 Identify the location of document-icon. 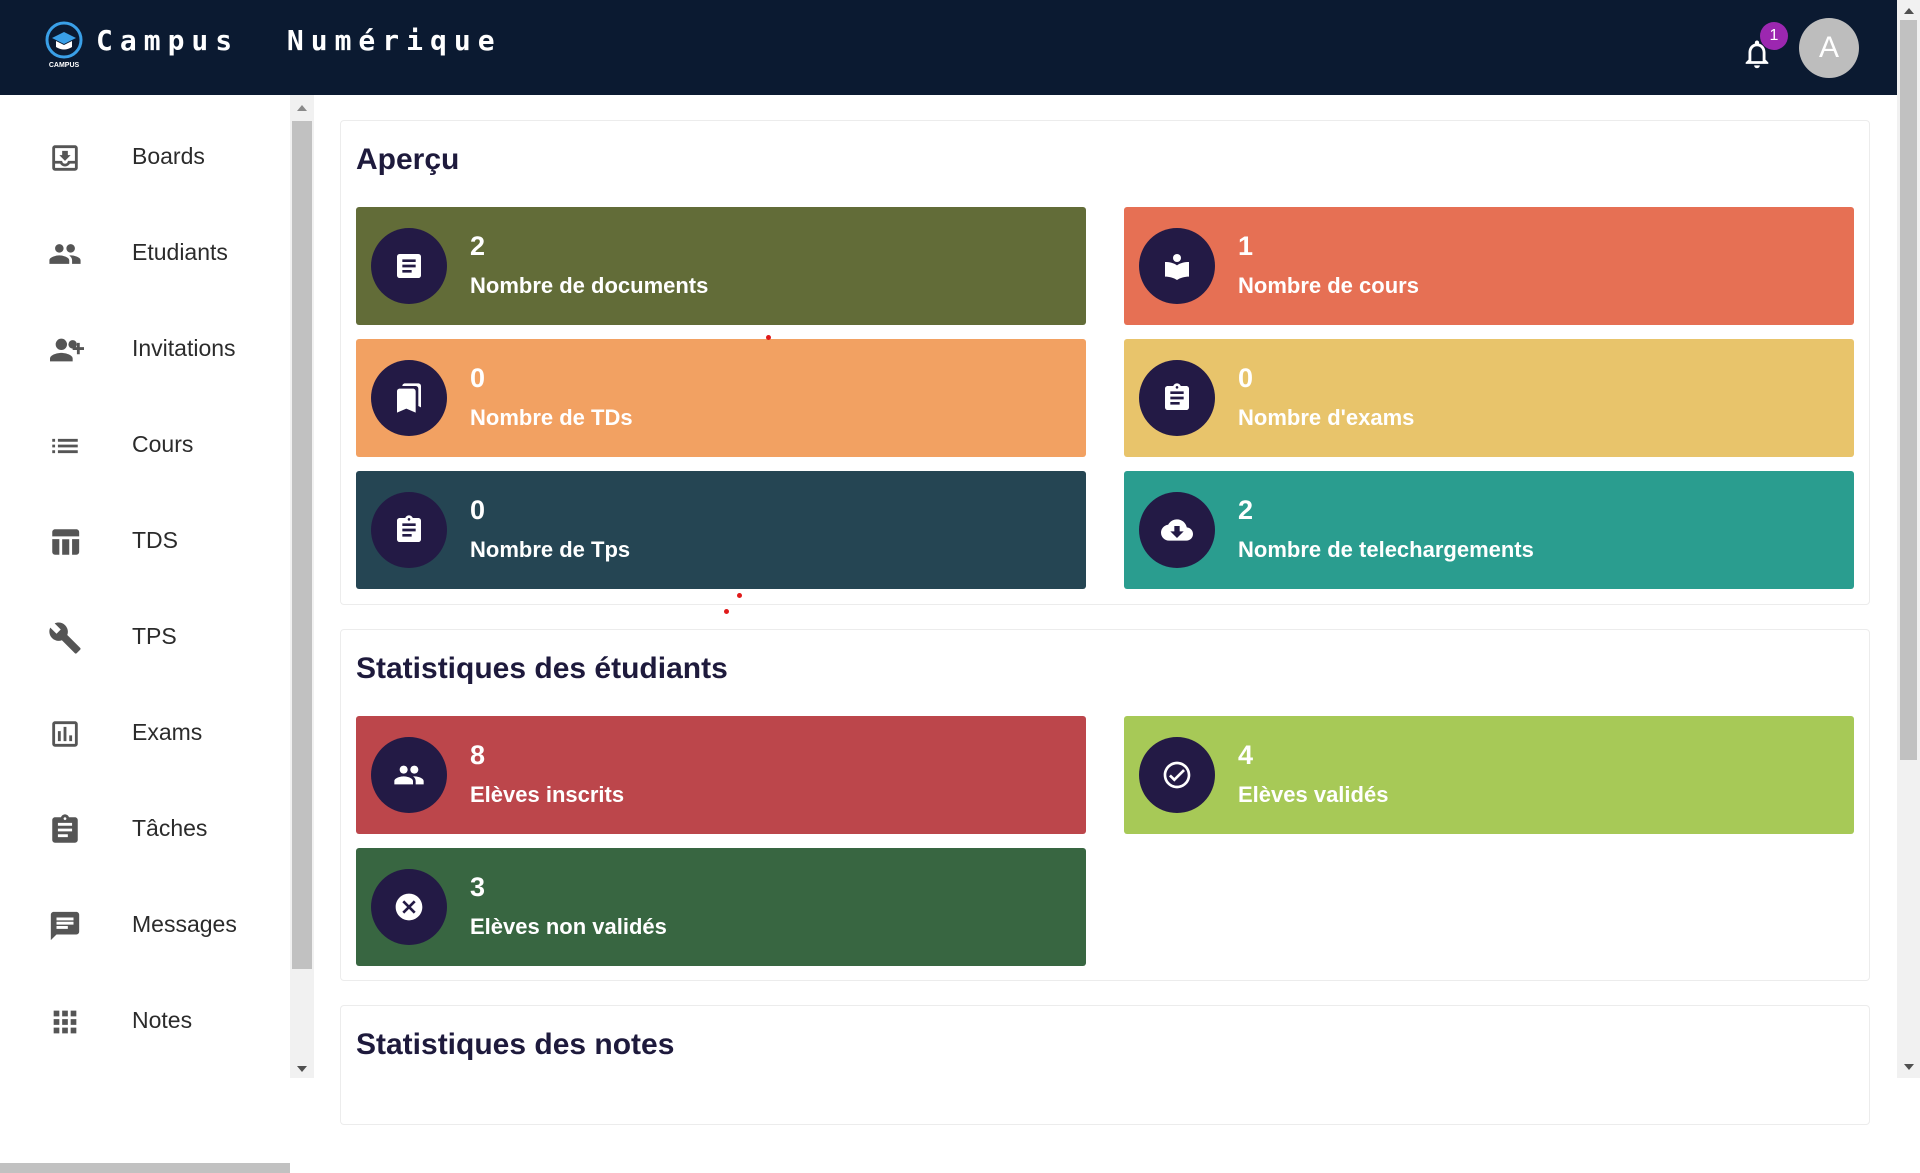
(409, 266).